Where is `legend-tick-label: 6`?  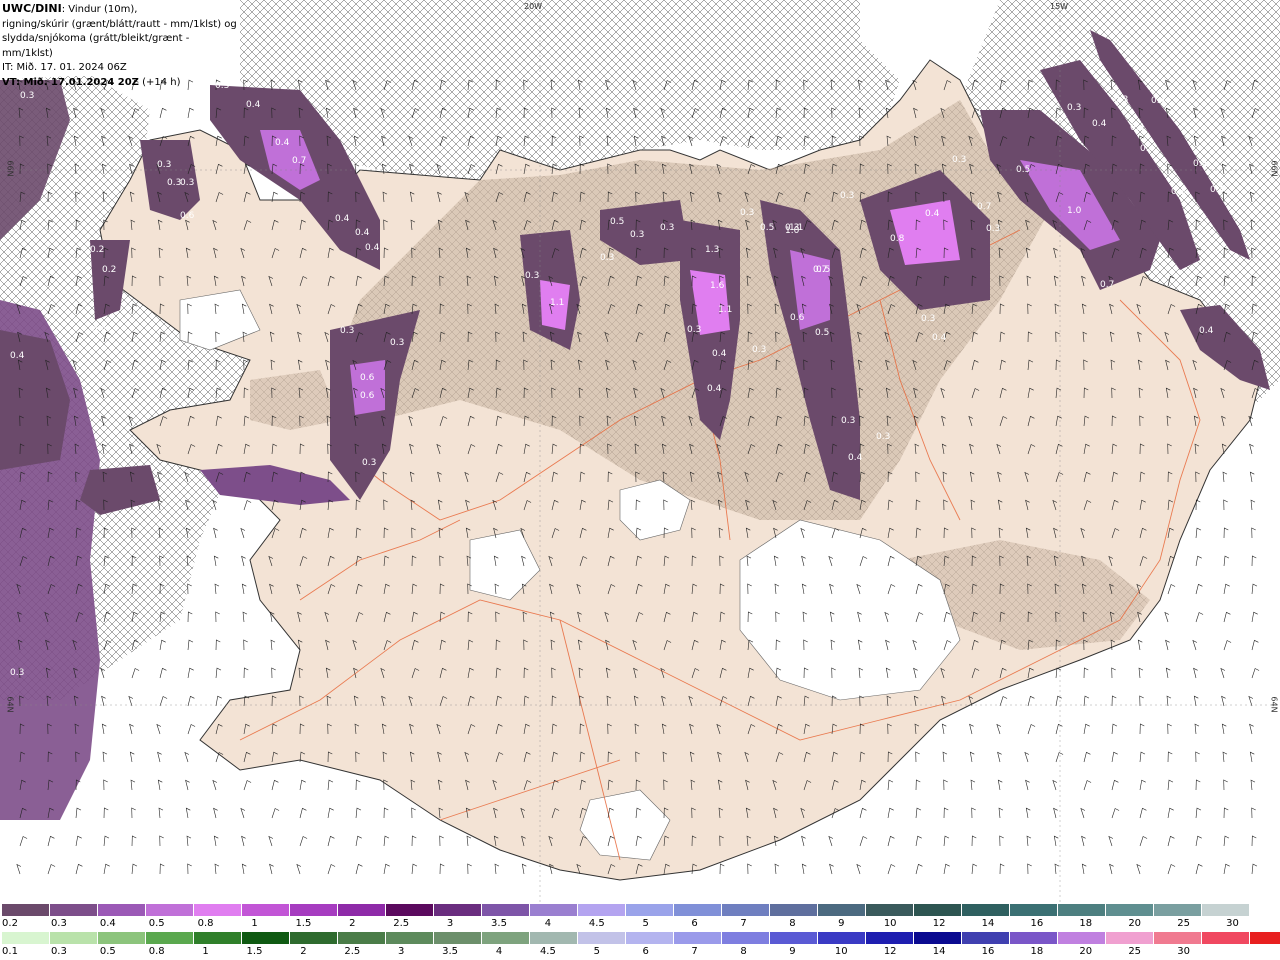
legend-tick-label: 6 is located at coordinates (645, 951).